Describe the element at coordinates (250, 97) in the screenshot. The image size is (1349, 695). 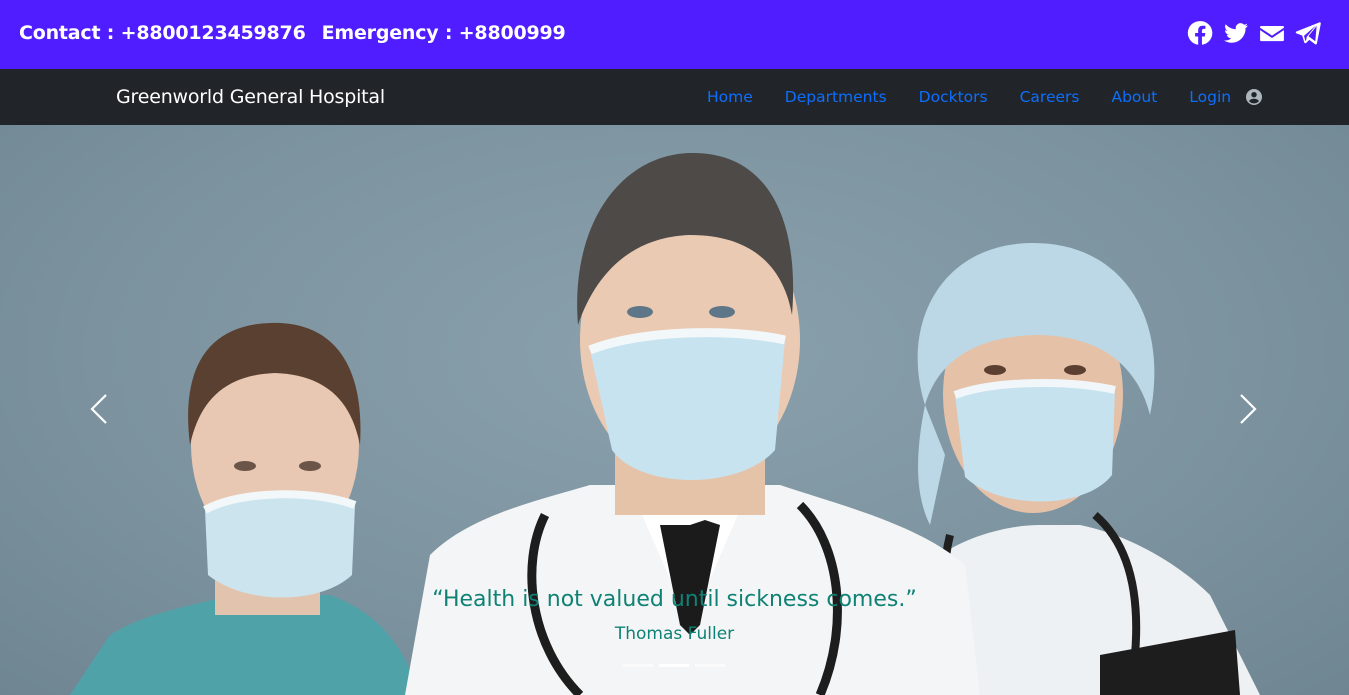
I see `brand-logo-text: Greenworld General Hospital` at that location.